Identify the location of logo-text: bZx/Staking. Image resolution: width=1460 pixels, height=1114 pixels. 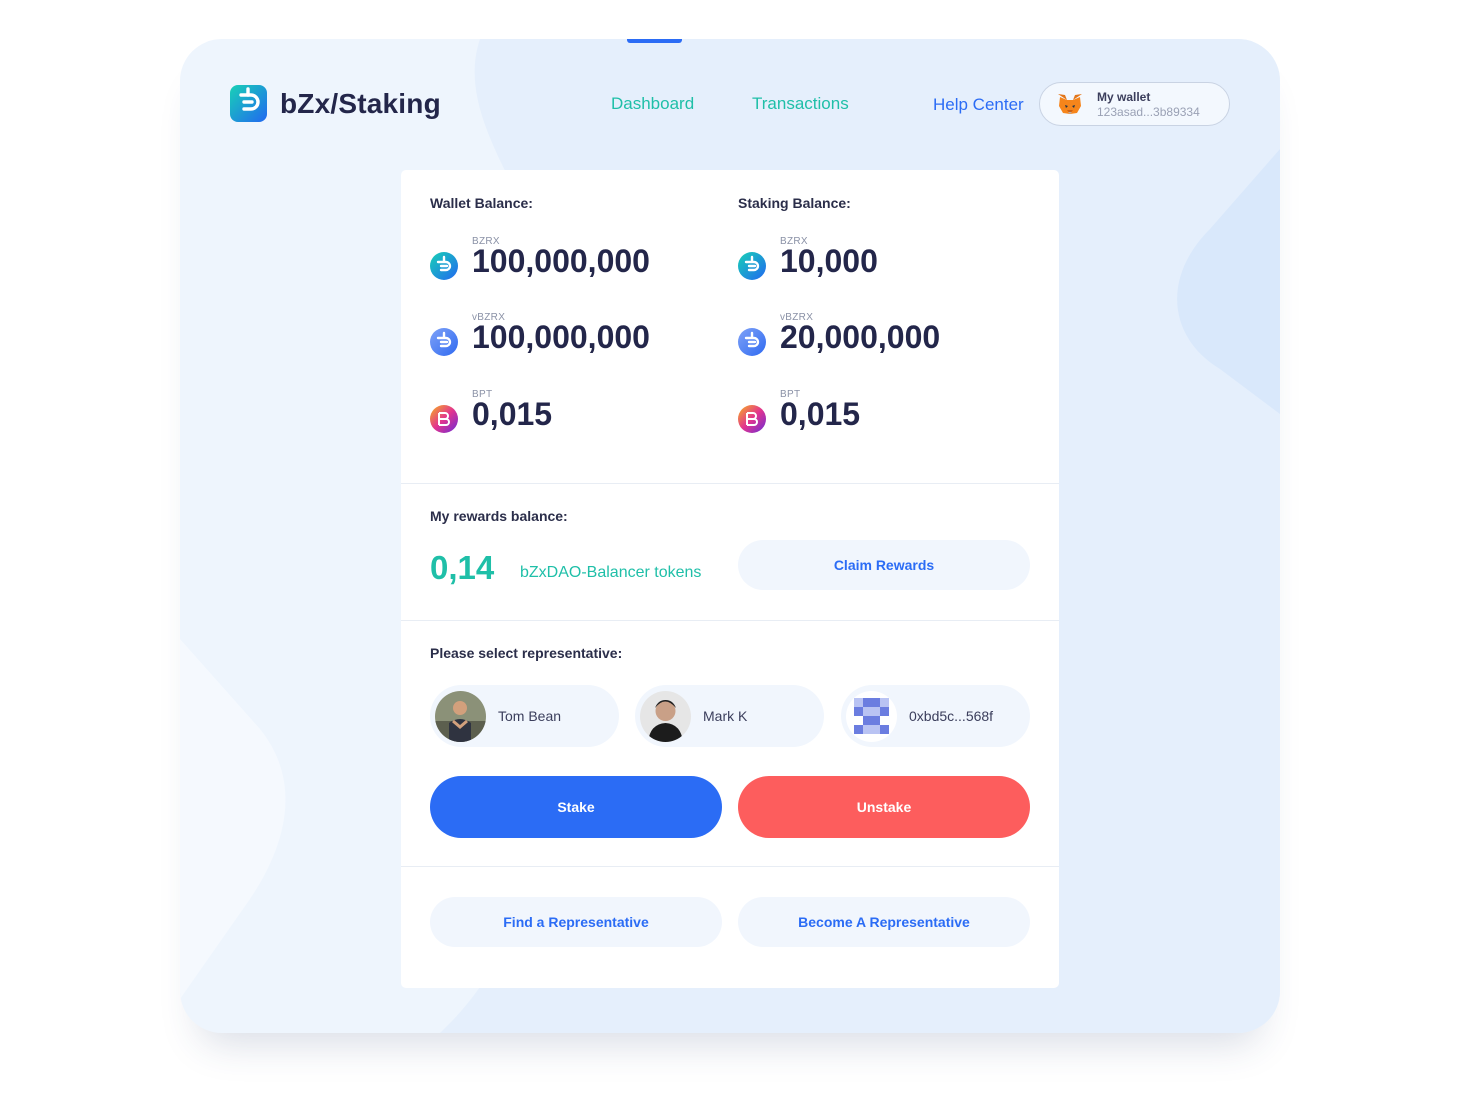
(360, 103).